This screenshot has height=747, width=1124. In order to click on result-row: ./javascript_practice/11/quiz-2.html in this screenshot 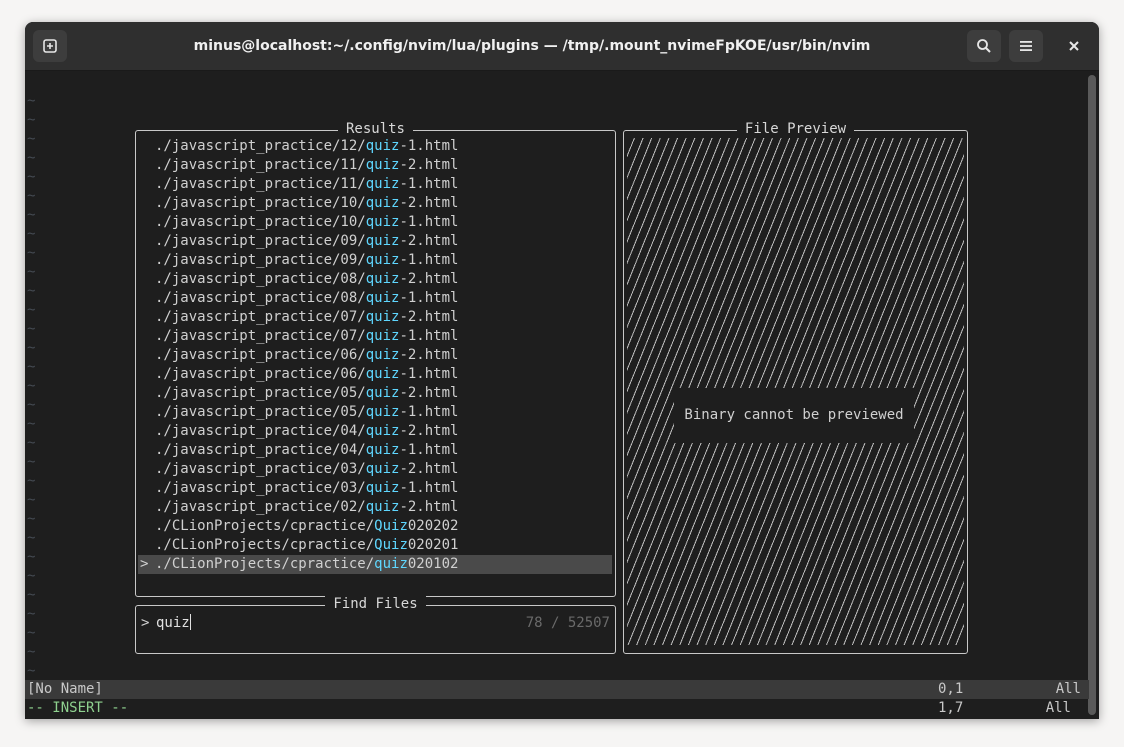, I will do `click(375, 165)`.